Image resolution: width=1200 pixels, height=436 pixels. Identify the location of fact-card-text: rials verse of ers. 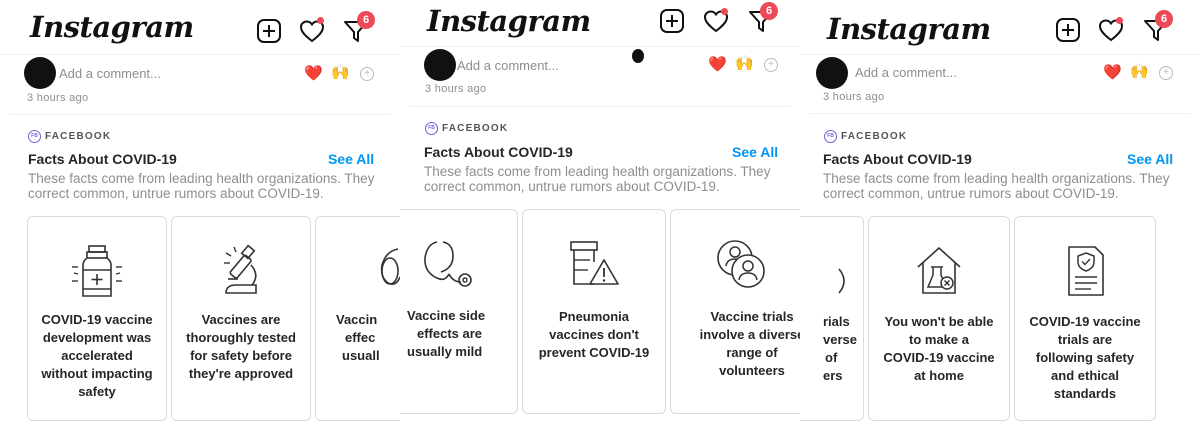
(840, 348).